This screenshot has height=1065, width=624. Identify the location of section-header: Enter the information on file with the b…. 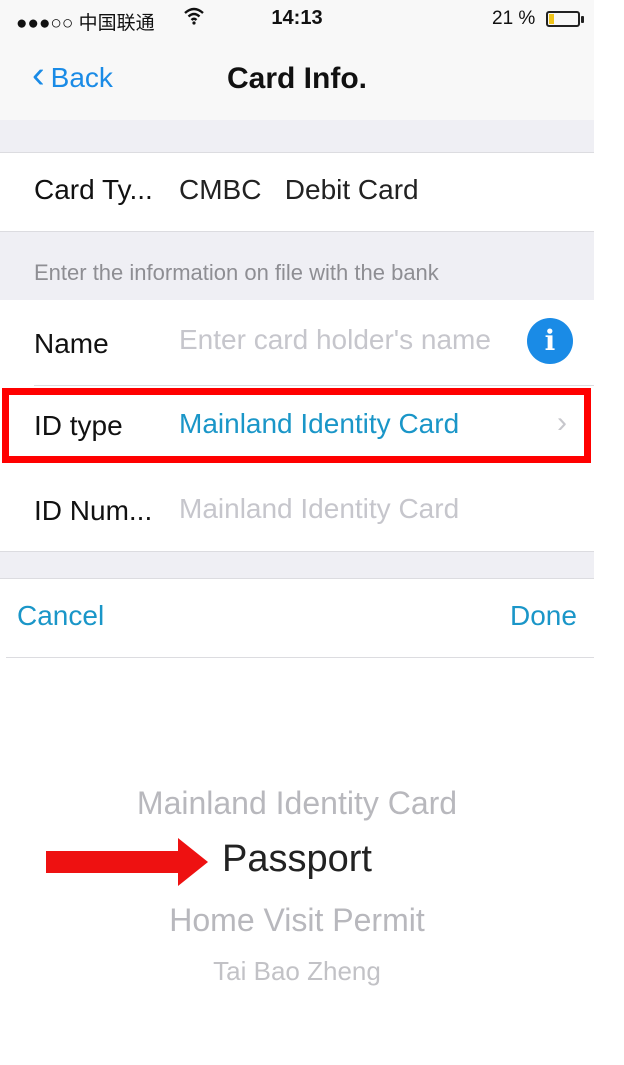
(297, 266).